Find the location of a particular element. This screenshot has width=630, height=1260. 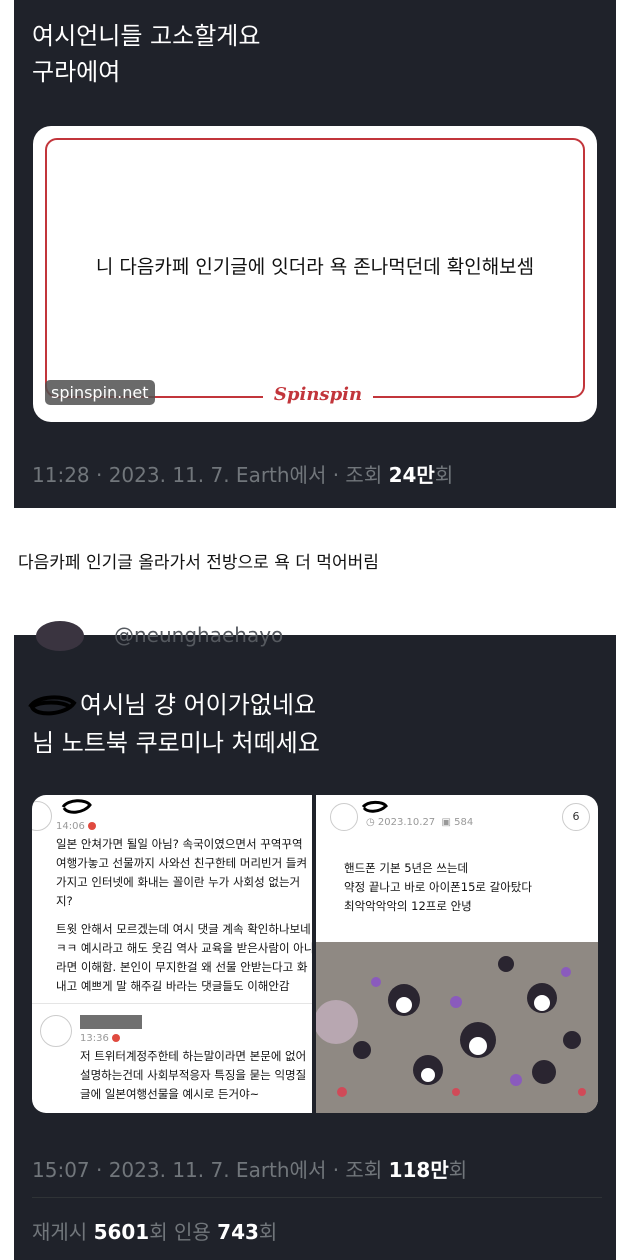

redaction-bar is located at coordinates (111, 1022).